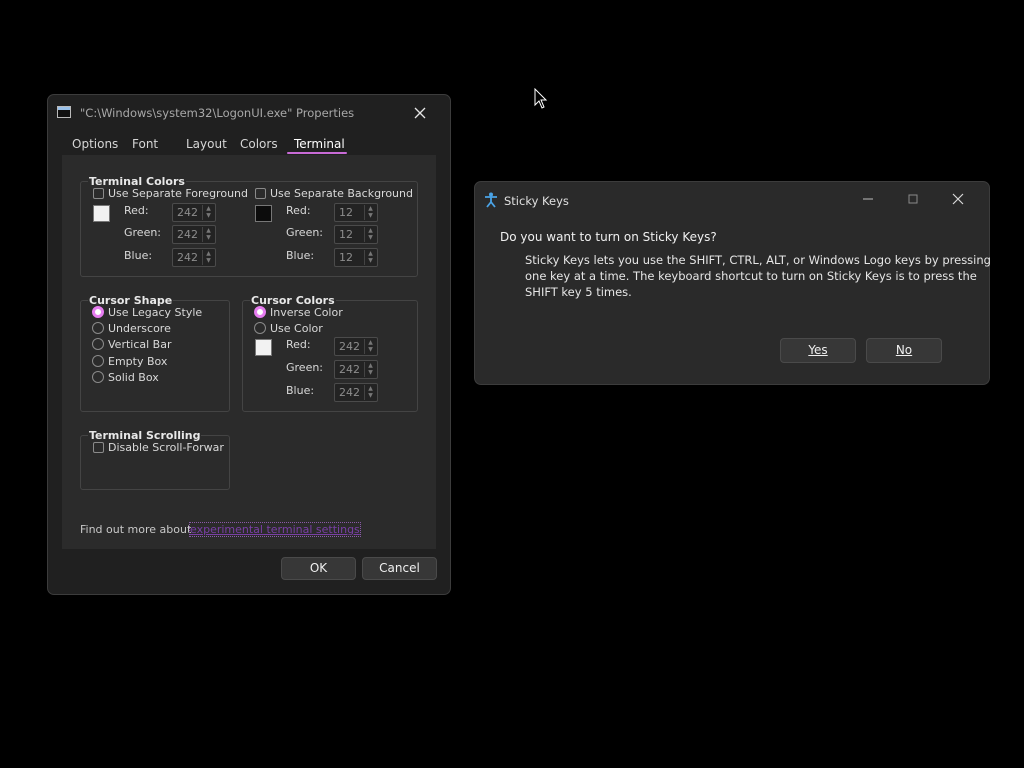 Image resolution: width=1024 pixels, height=768 pixels. What do you see at coordinates (260, 328) in the screenshot?
I see `use-color-radio` at bounding box center [260, 328].